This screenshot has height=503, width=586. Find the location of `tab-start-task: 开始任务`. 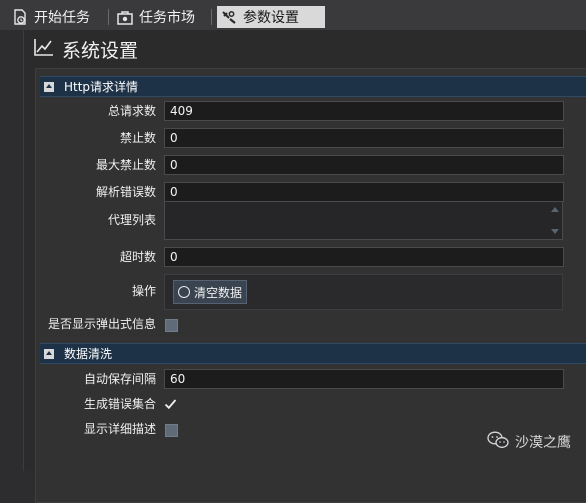

tab-start-task: 开始任务 is located at coordinates (51, 17).